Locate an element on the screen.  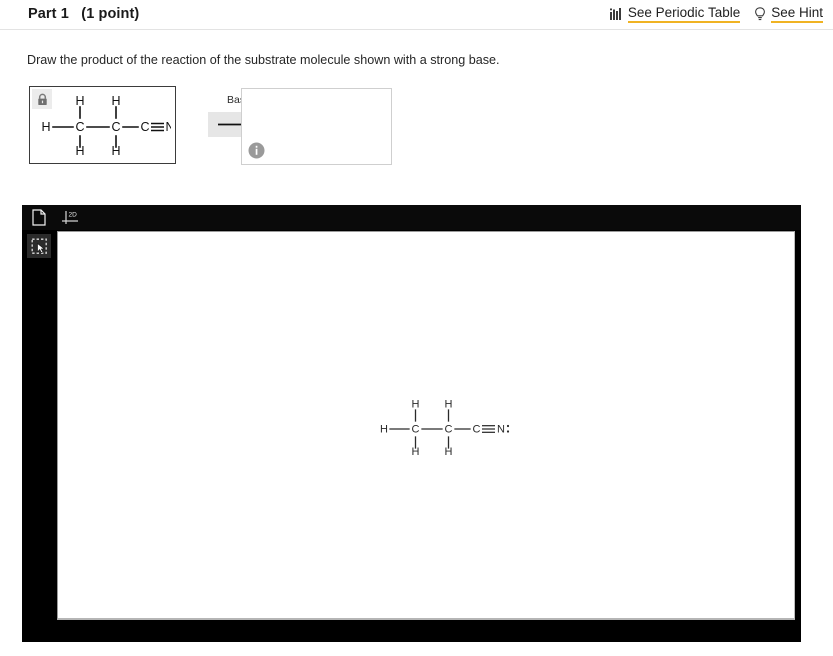
see-hint-label: See Hint is located at coordinates (797, 14).